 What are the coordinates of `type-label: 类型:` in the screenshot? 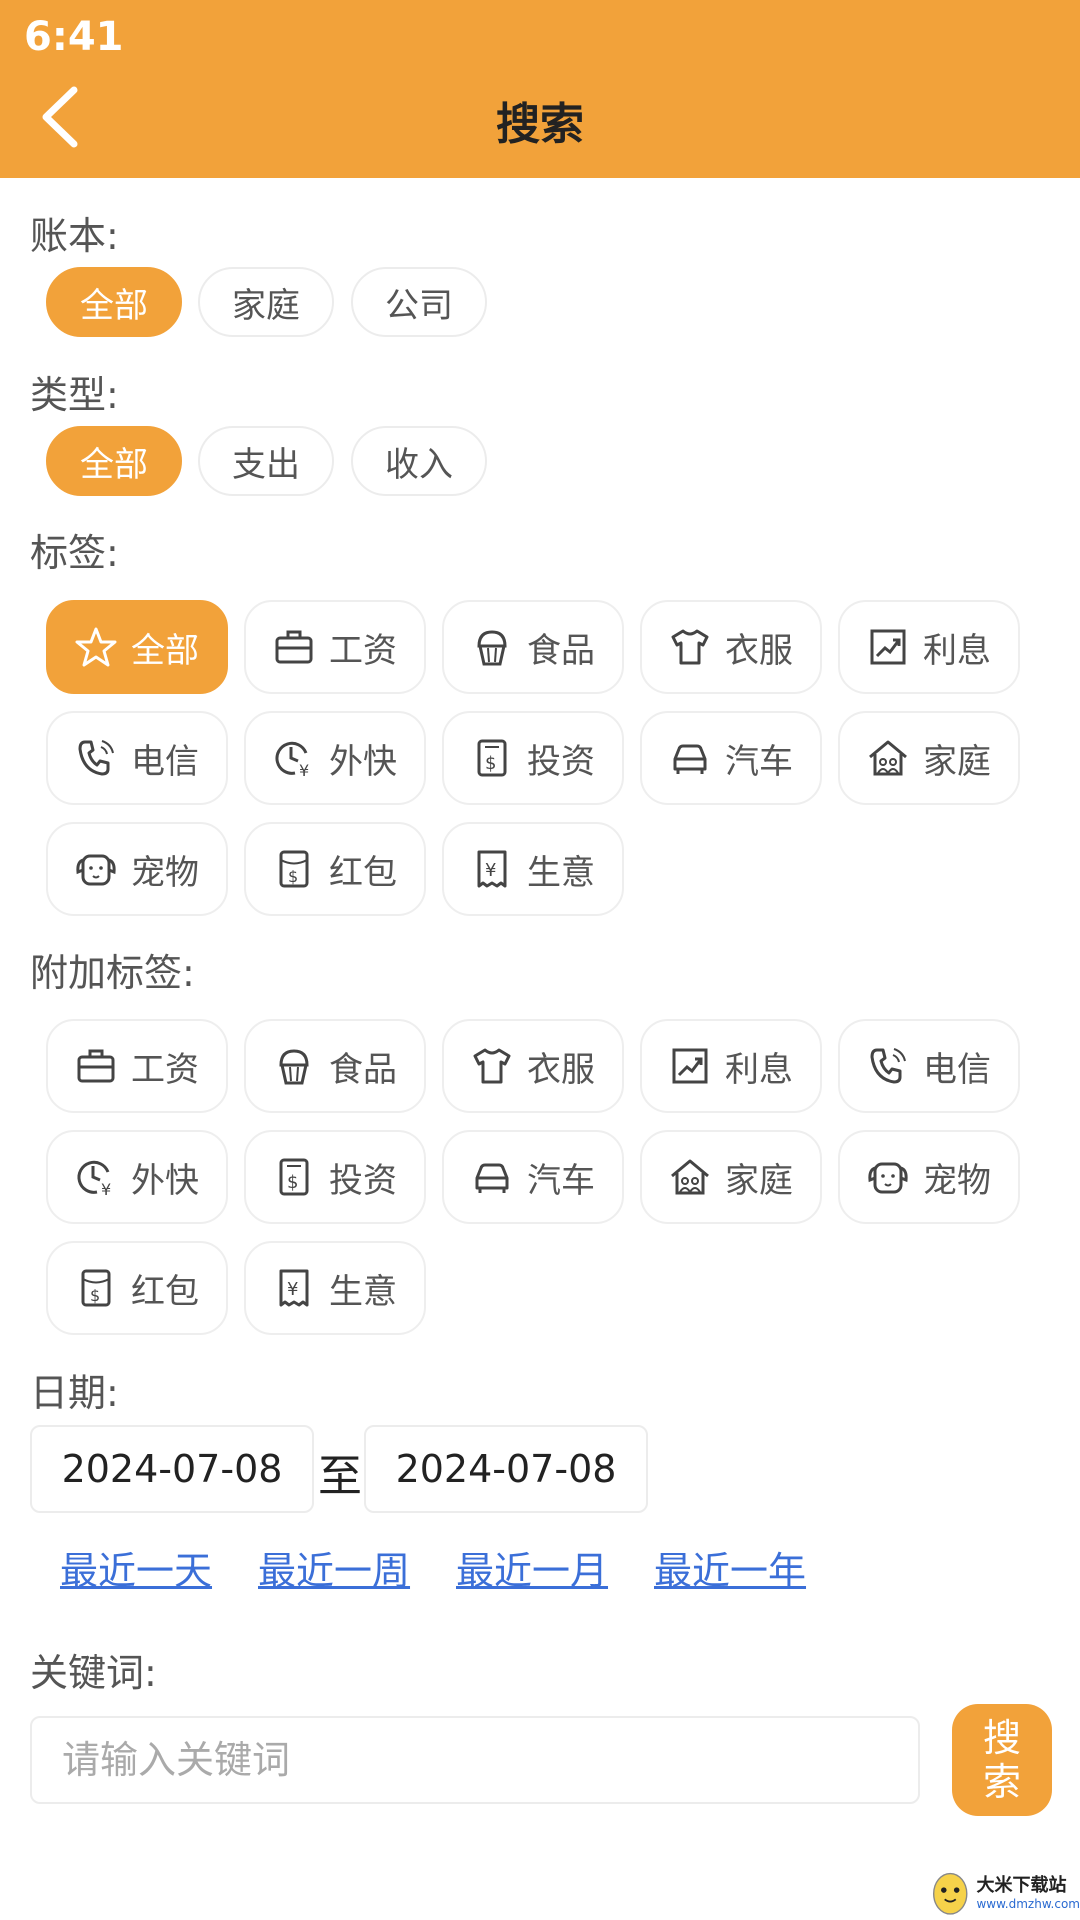 It's located at (74, 395).